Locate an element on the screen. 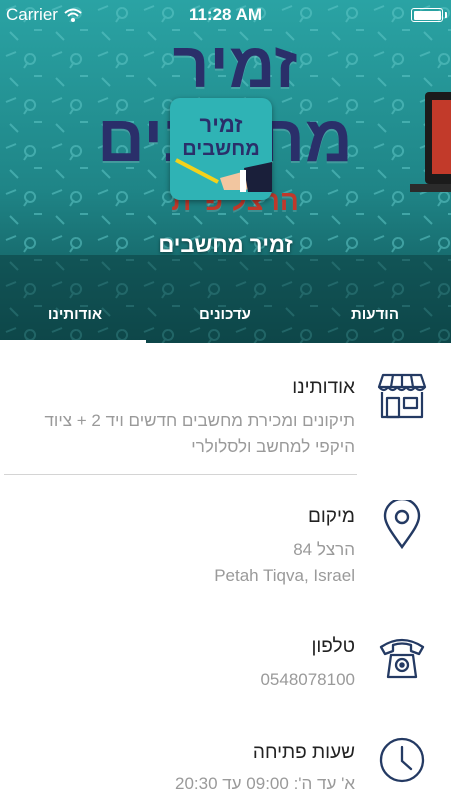 Image resolution: width=451 pixels, height=800 pixels. tab-updates: עדכונים is located at coordinates (225, 320).